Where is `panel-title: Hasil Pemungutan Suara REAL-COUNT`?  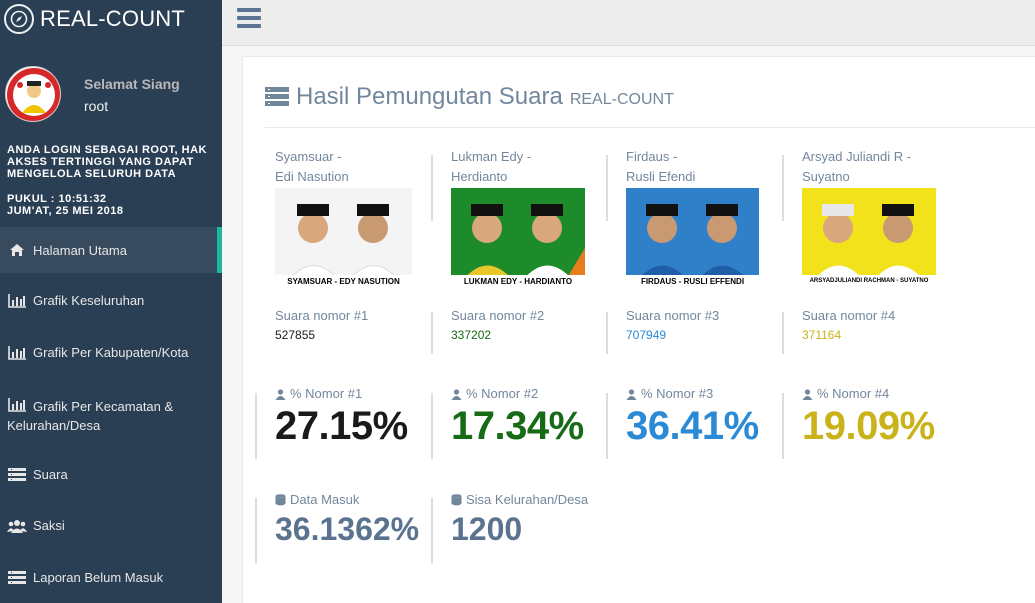
panel-title: Hasil Pemungutan Suara REAL-COUNT is located at coordinates (469, 97).